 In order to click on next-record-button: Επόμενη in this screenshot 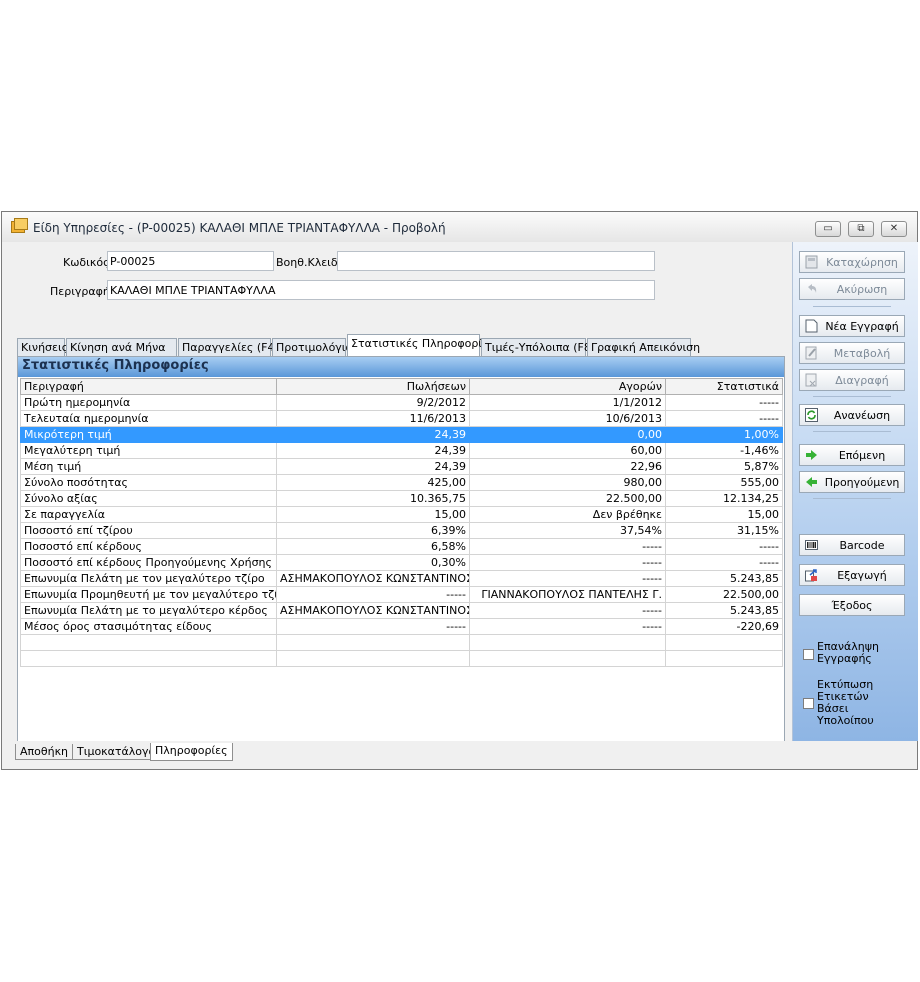, I will do `click(852, 455)`.